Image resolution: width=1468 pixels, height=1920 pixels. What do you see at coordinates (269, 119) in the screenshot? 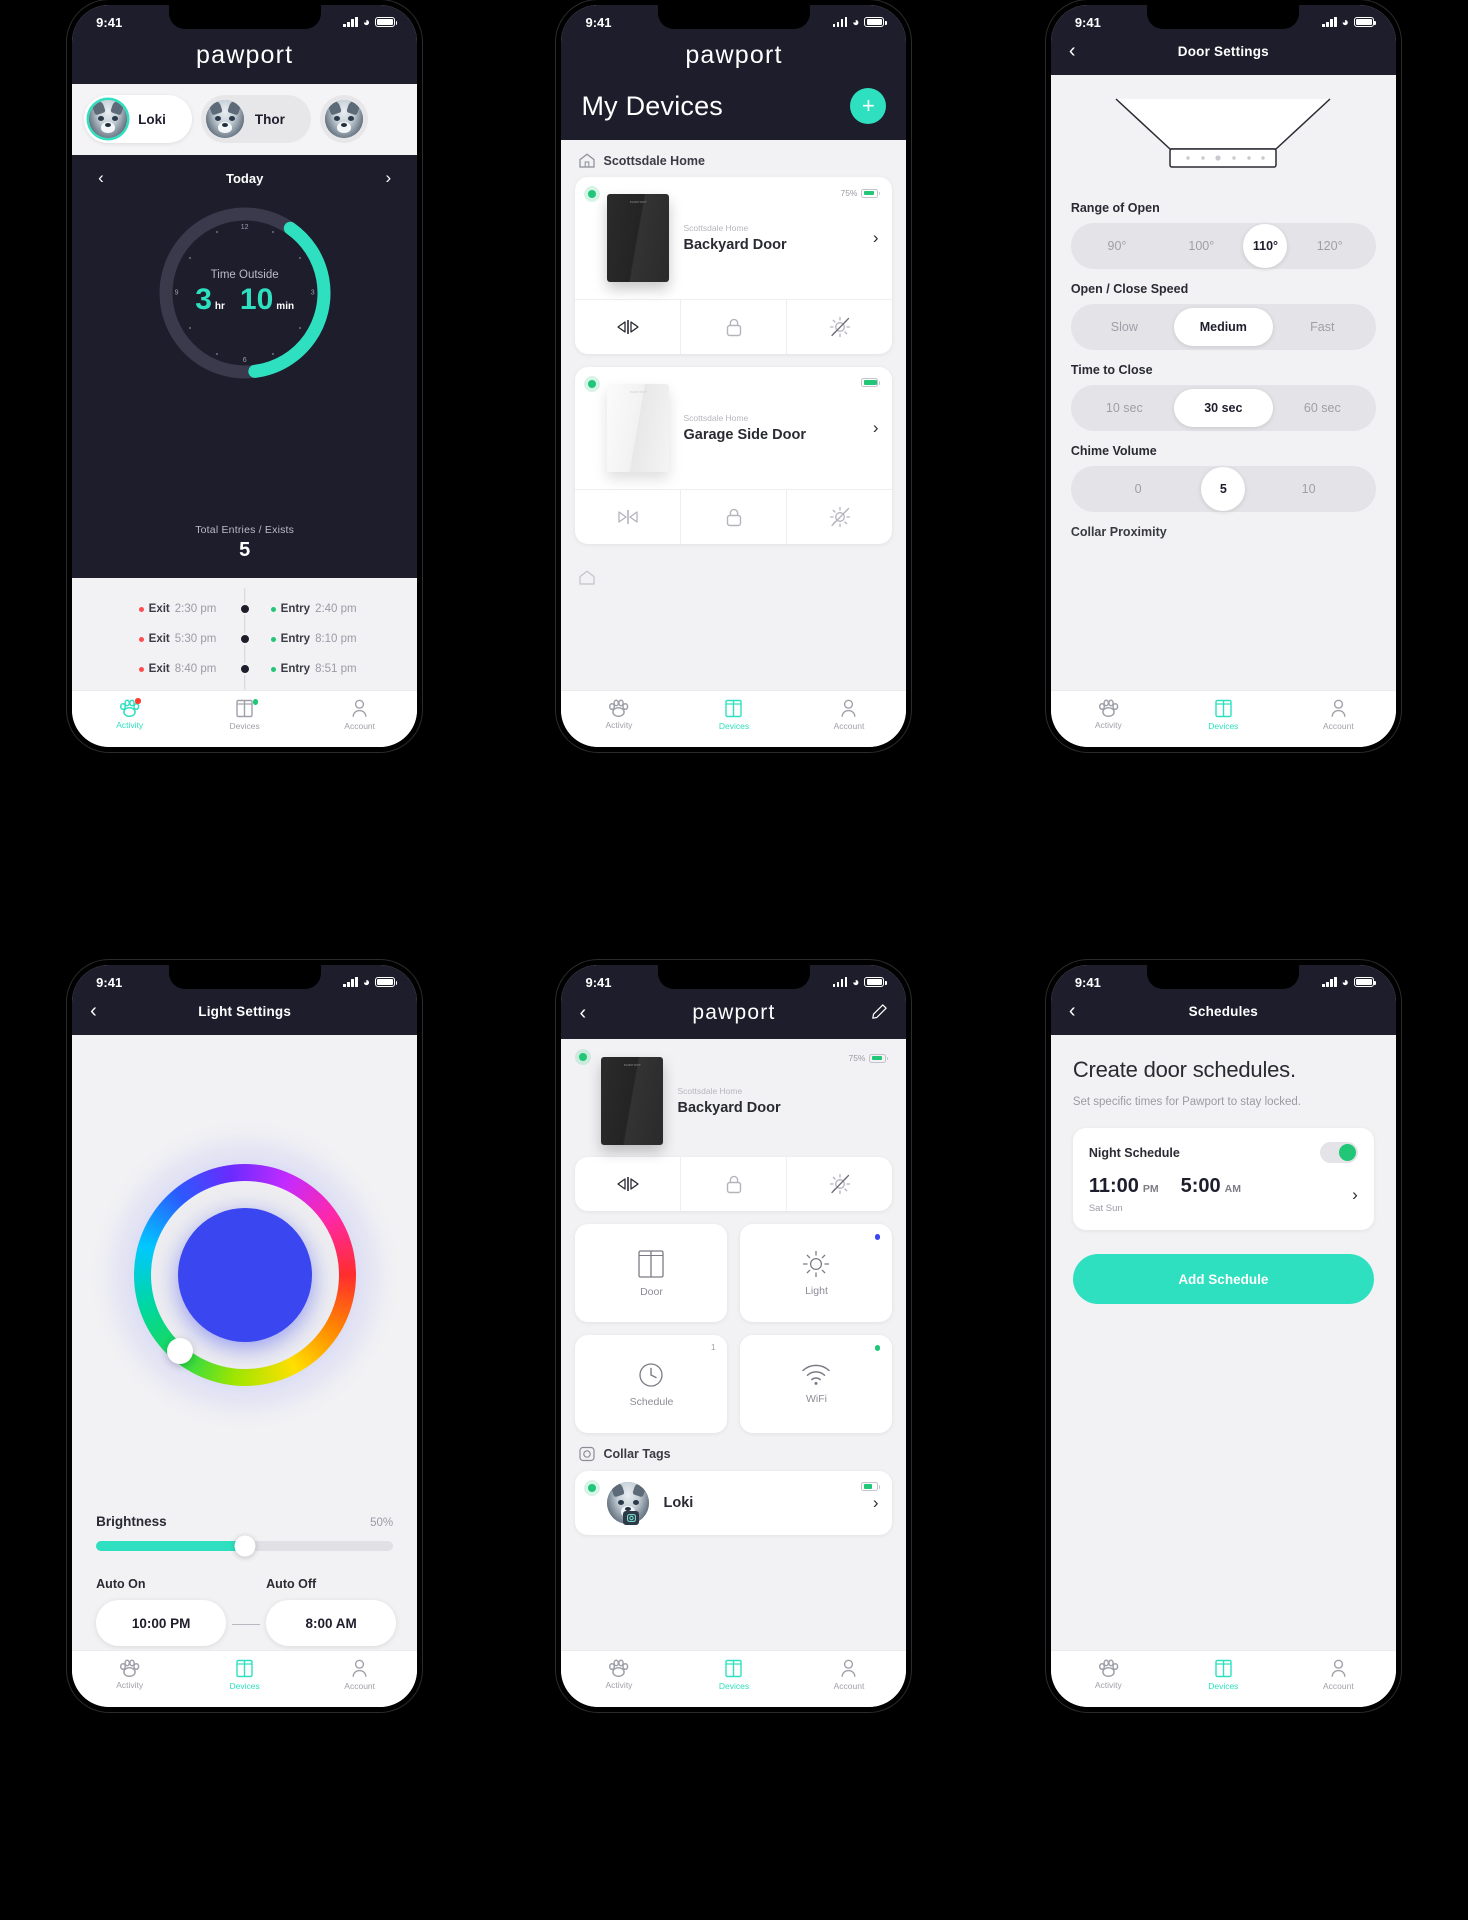
I see `pet-name: Thor` at bounding box center [269, 119].